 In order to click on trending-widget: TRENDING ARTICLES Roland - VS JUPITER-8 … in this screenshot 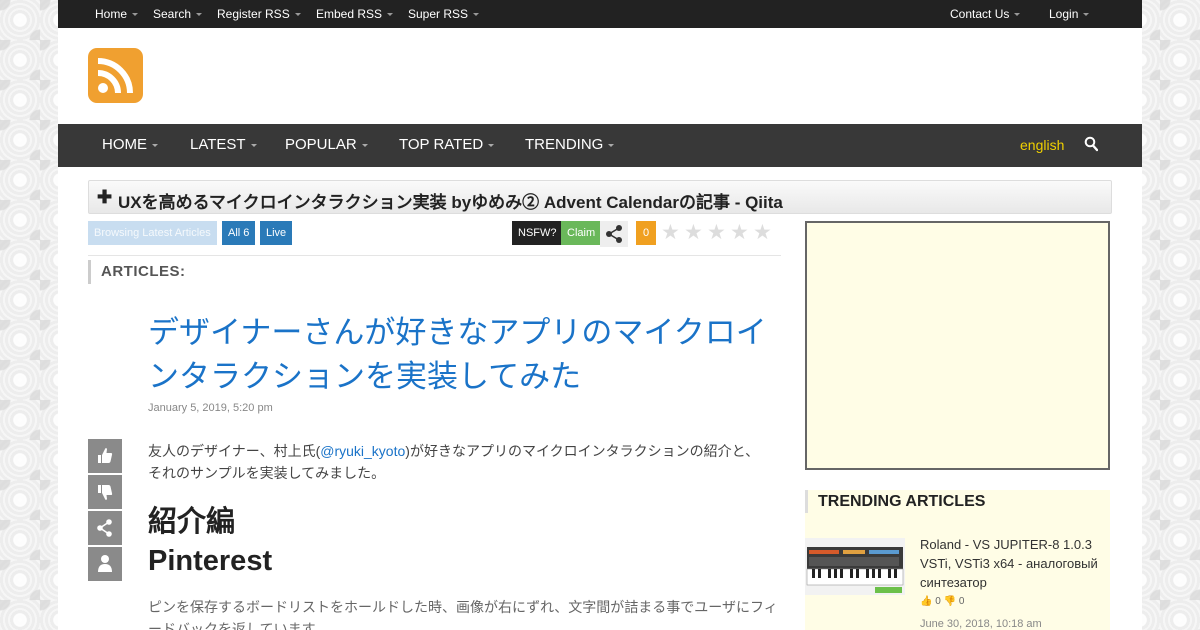, I will do `click(957, 560)`.